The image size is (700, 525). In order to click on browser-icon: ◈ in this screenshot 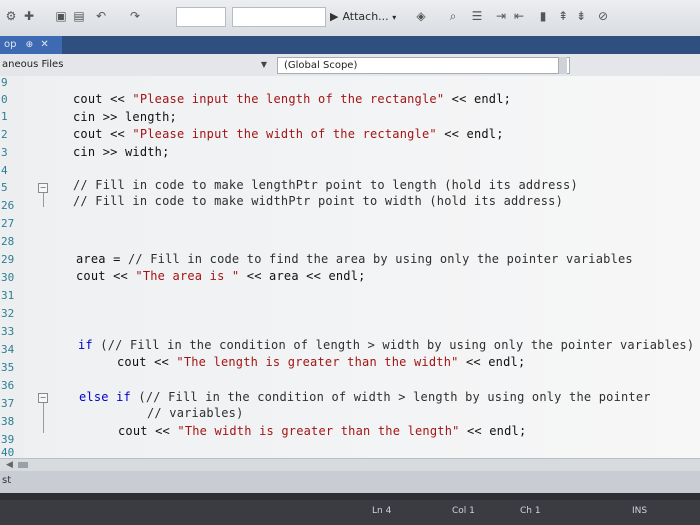, I will do `click(421, 16)`.